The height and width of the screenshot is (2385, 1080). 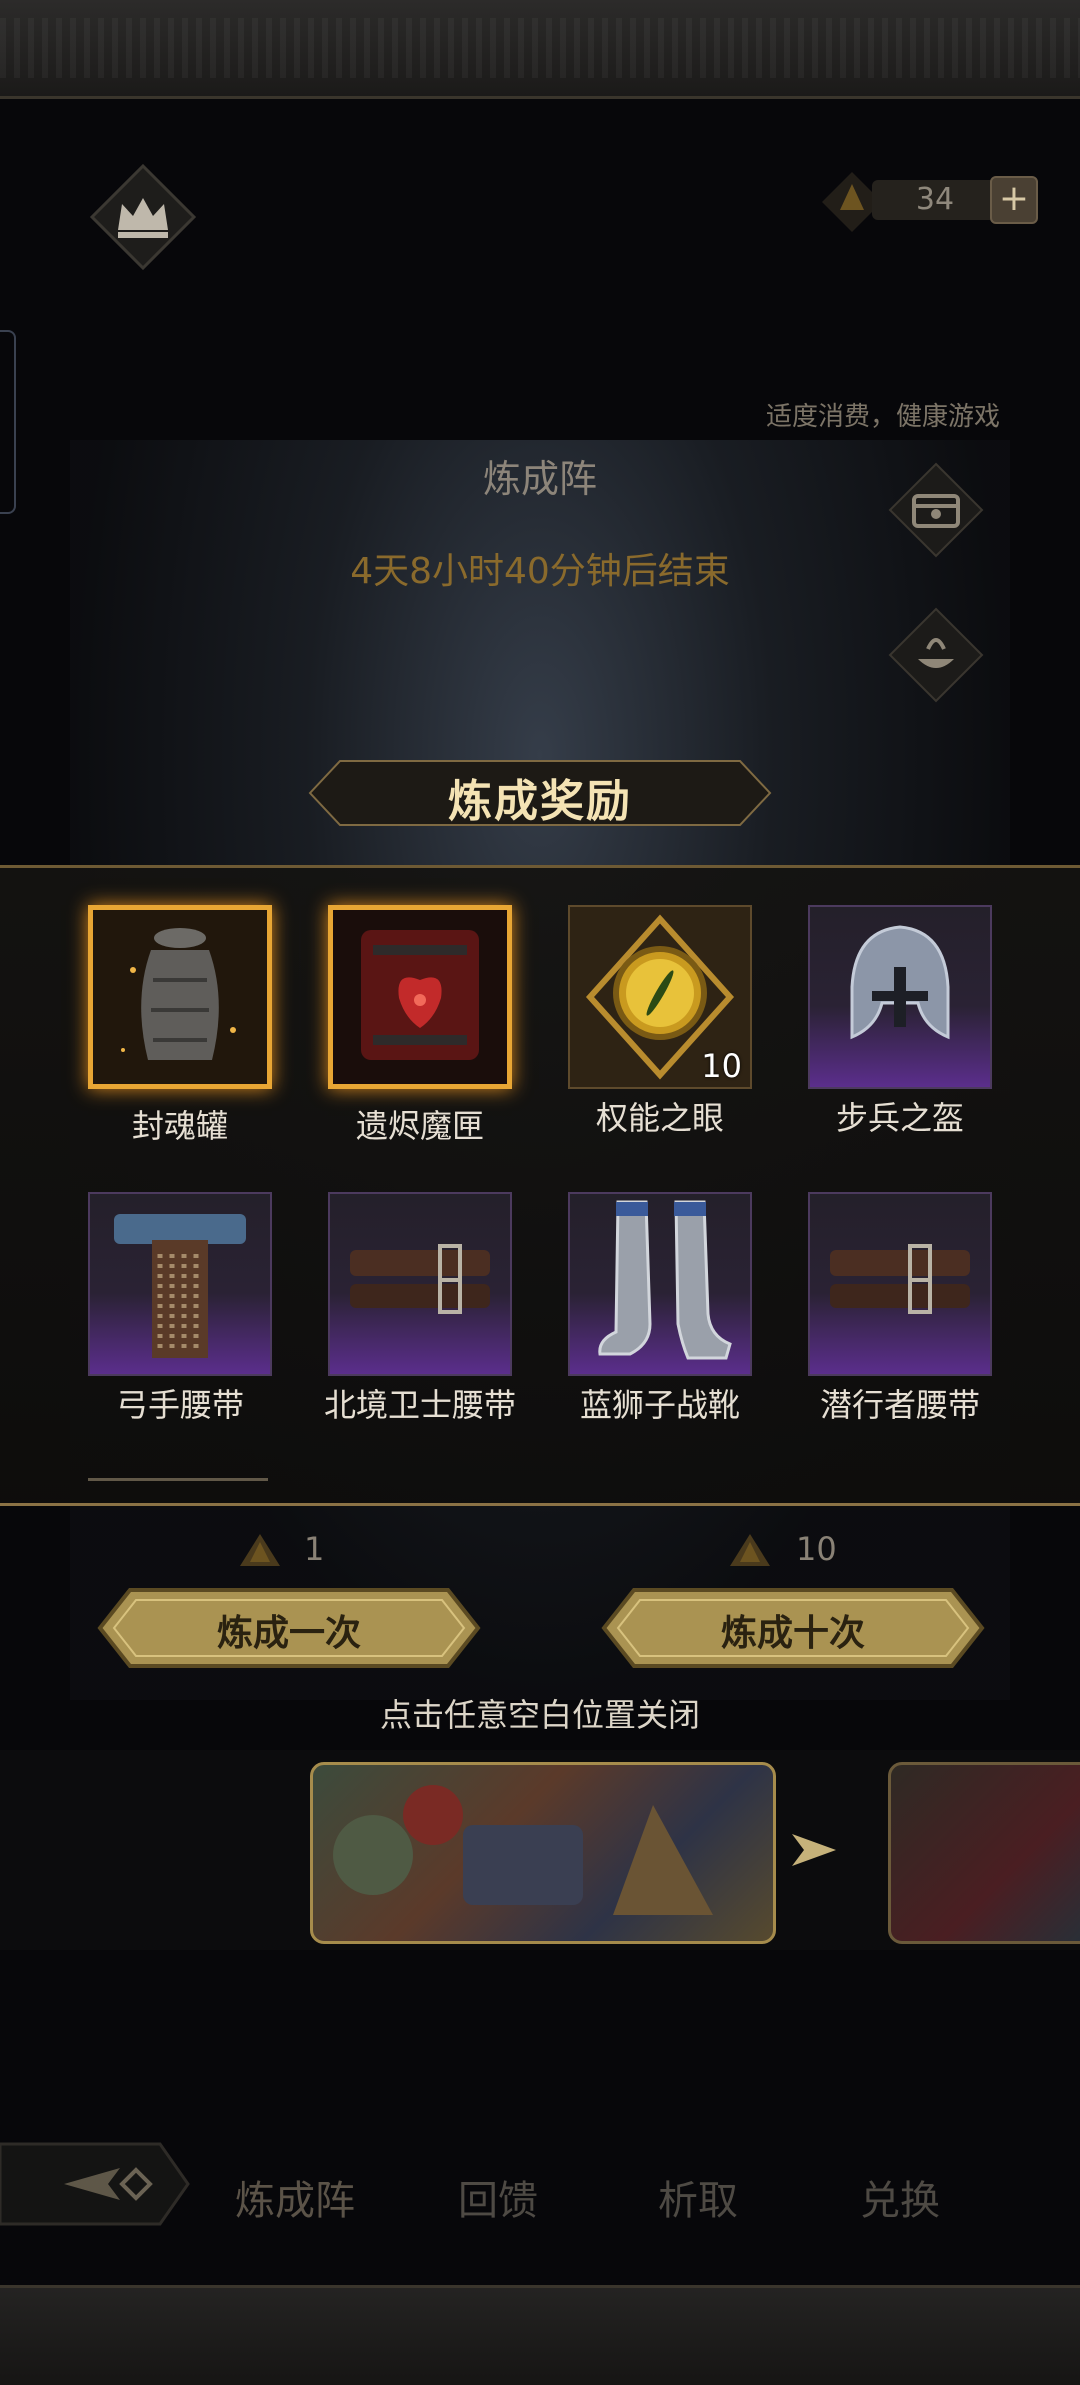 I want to click on tab-underline, so click(x=178, y=1479).